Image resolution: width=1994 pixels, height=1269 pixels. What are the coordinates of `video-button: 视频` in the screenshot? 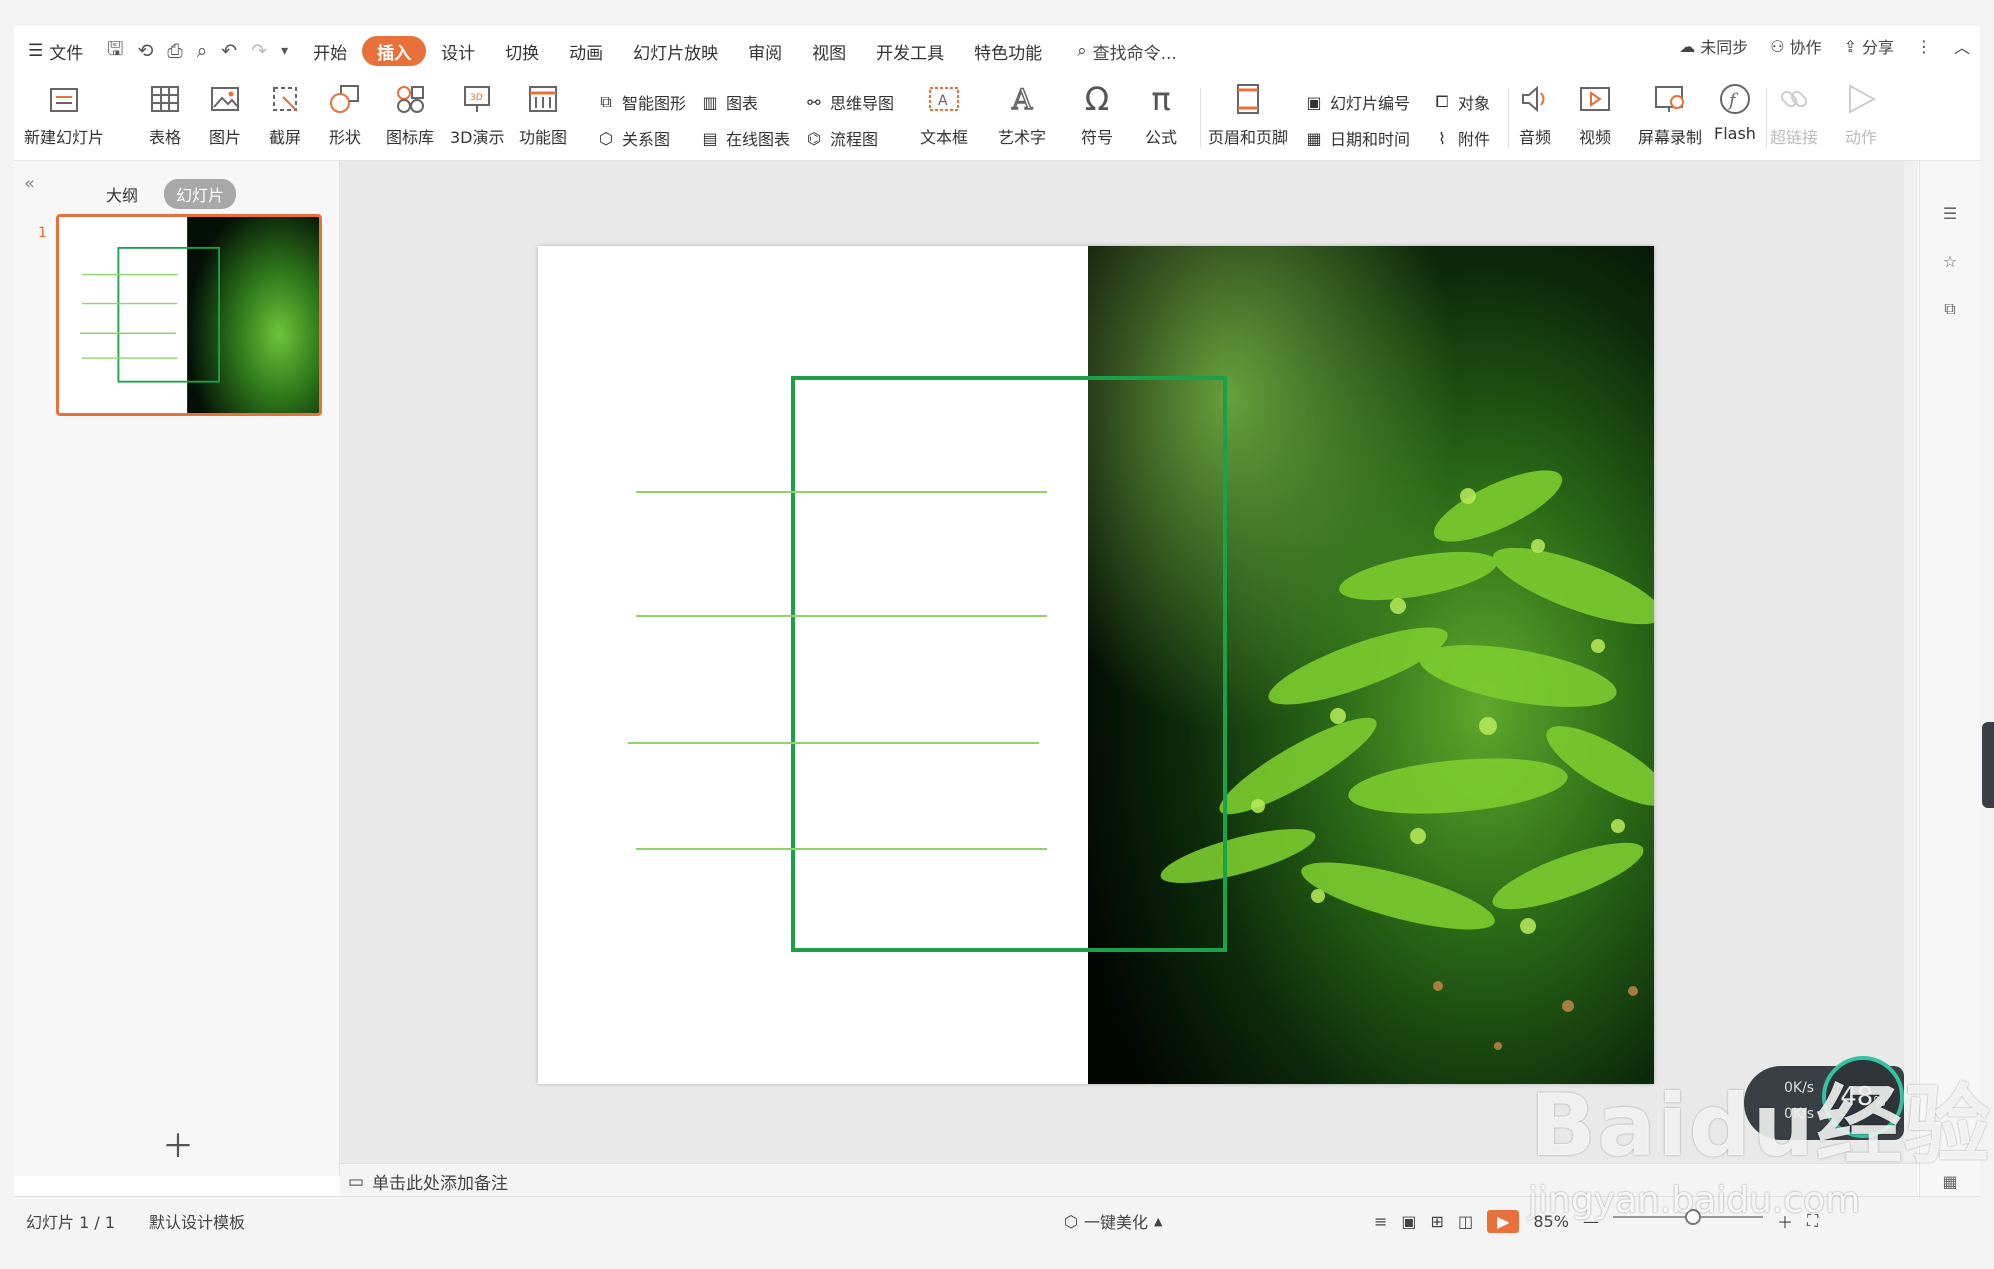 It's located at (1595, 114).